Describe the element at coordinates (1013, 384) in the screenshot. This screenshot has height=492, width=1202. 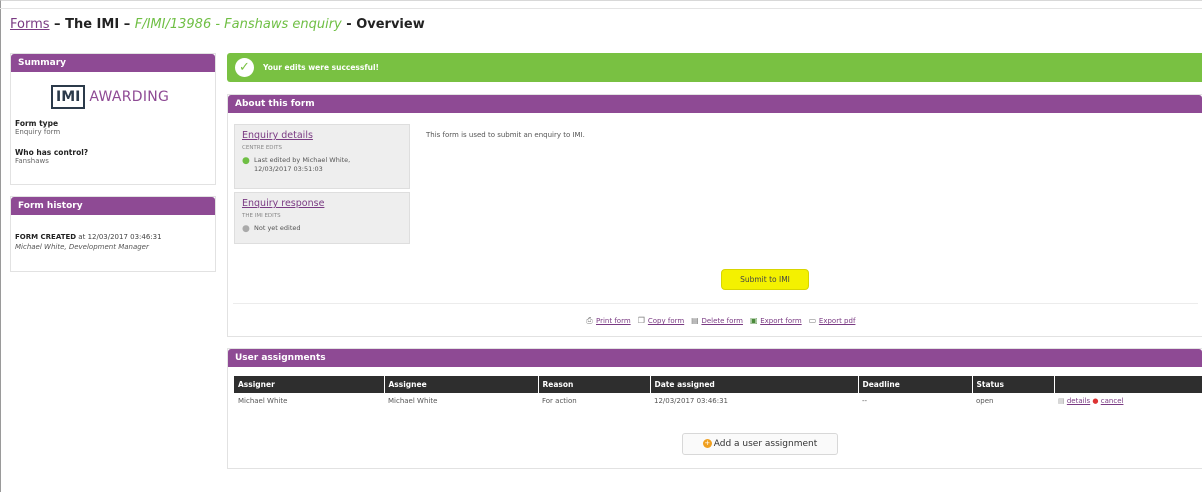
I see `column-header: Status` at that location.